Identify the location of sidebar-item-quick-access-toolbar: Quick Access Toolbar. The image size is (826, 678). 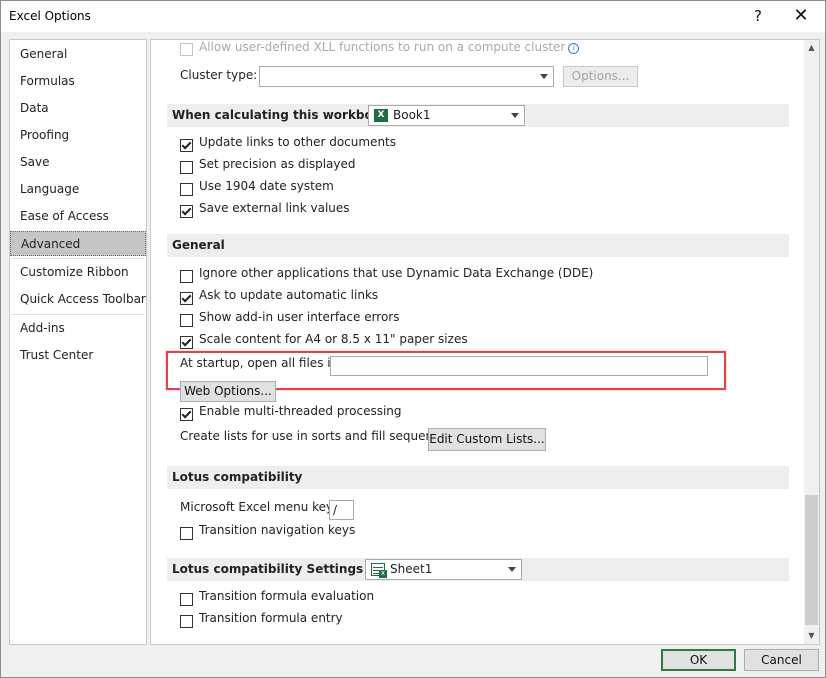
(78, 299).